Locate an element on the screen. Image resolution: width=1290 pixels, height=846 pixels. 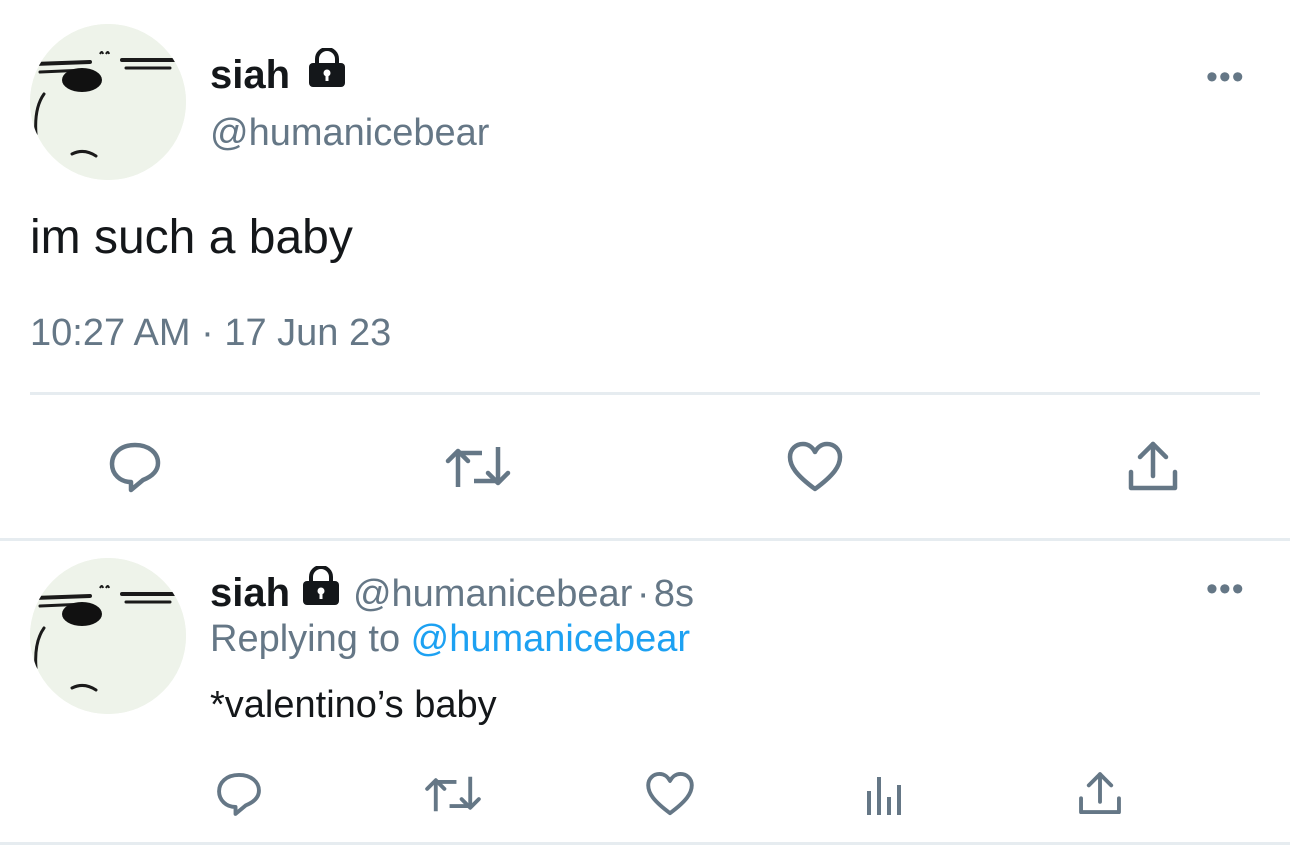
reply-display-name: siah is located at coordinates (250, 593).